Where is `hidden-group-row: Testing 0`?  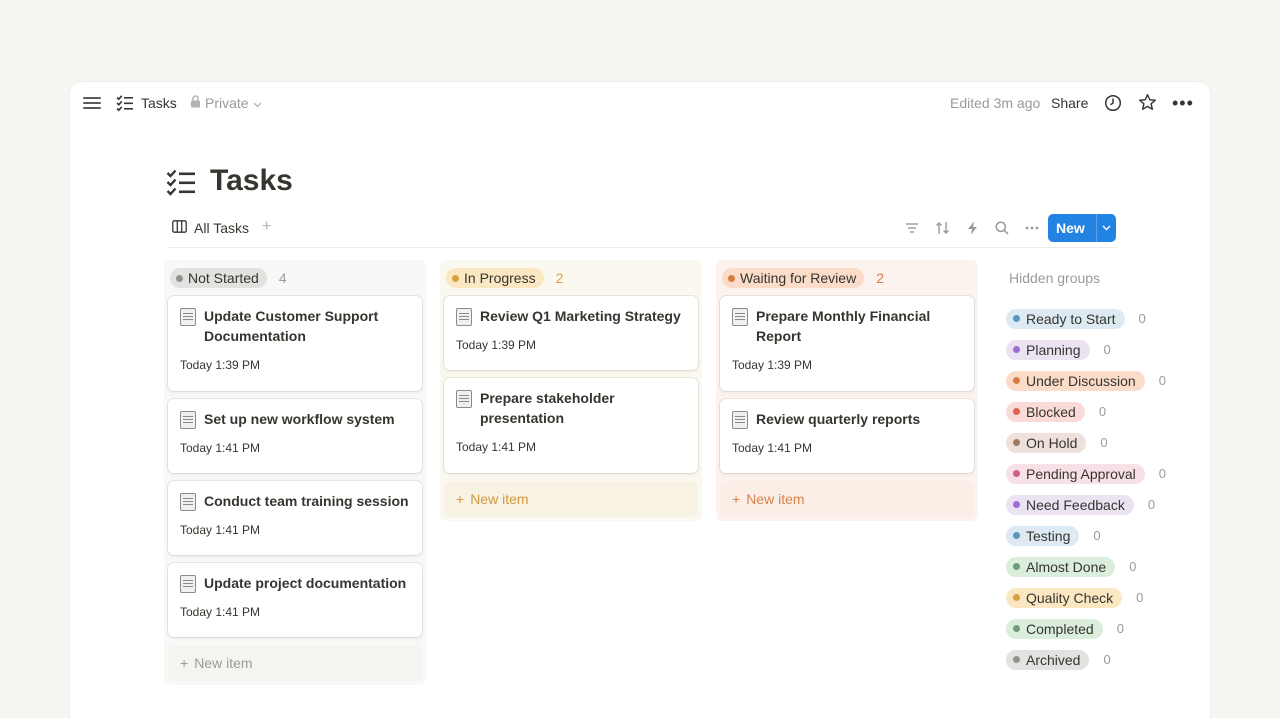 hidden-group-row: Testing 0 is located at coordinates (1086, 535).